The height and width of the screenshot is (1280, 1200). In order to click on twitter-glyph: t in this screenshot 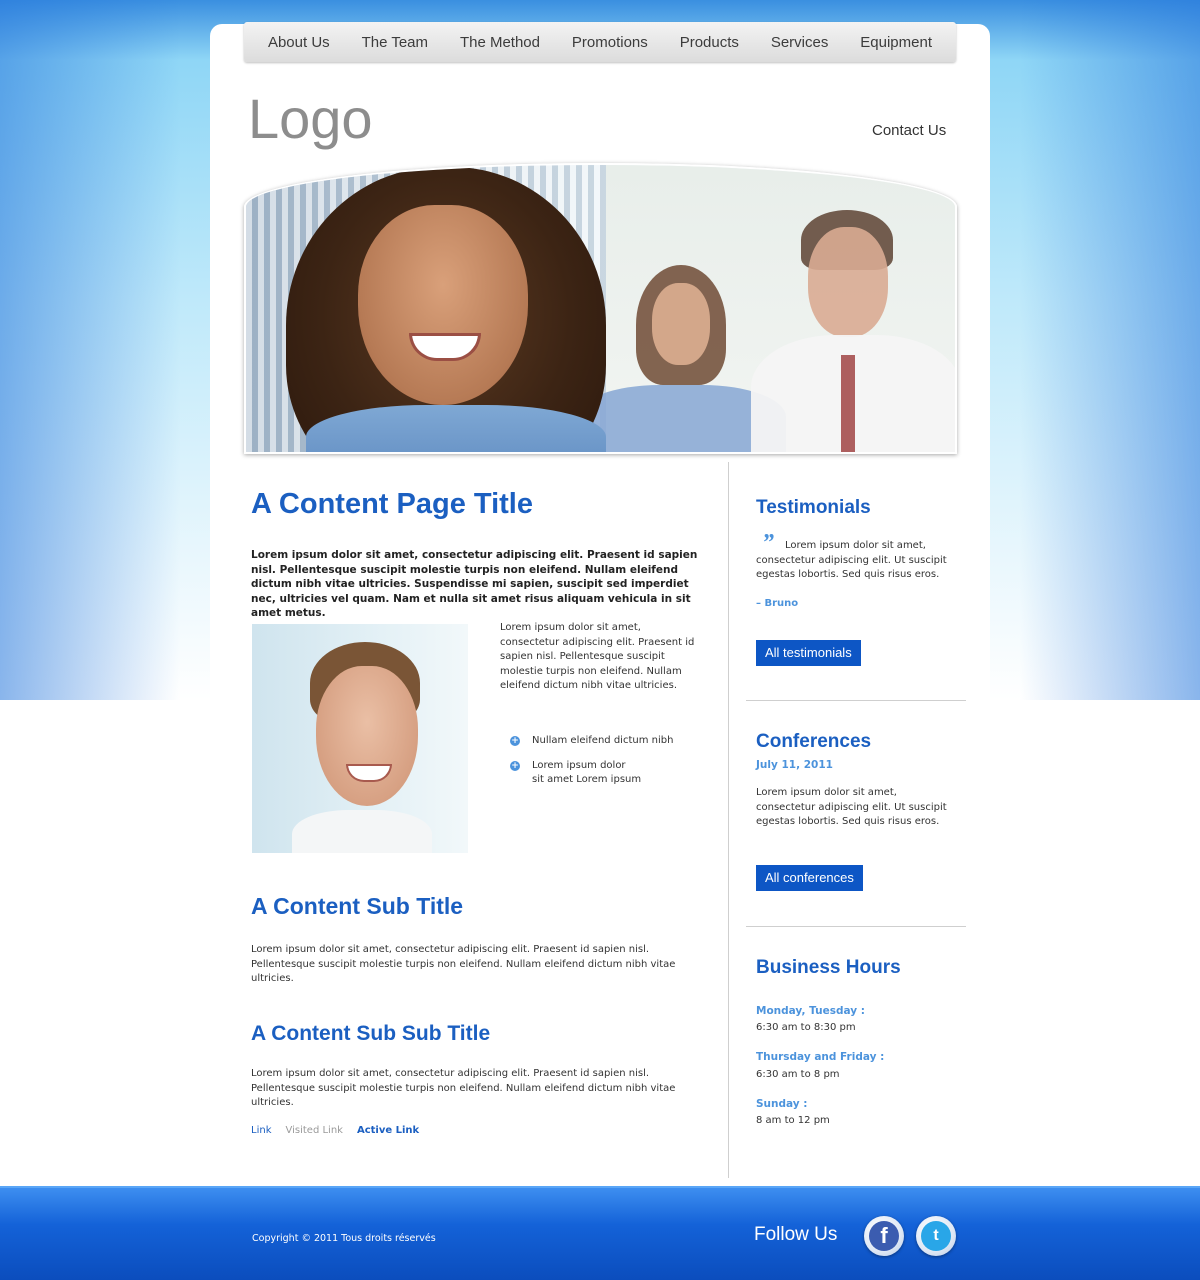, I will do `click(936, 1236)`.